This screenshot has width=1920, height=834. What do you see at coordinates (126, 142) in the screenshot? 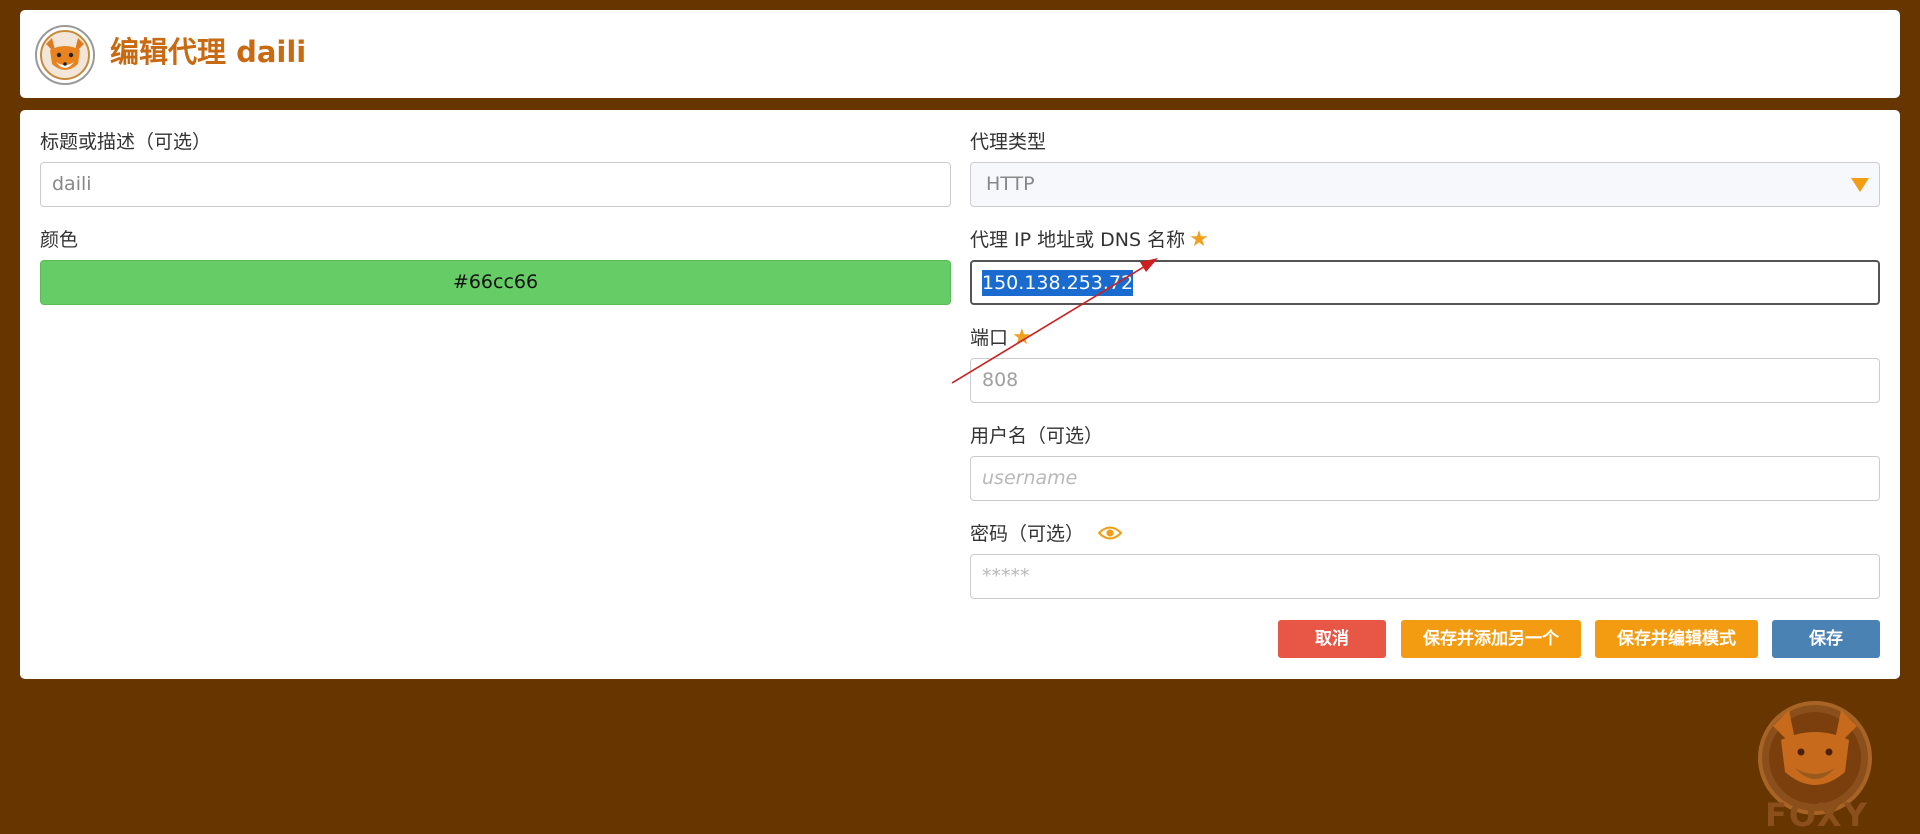
I see `title-field-label: 标题或描述（可选）` at bounding box center [126, 142].